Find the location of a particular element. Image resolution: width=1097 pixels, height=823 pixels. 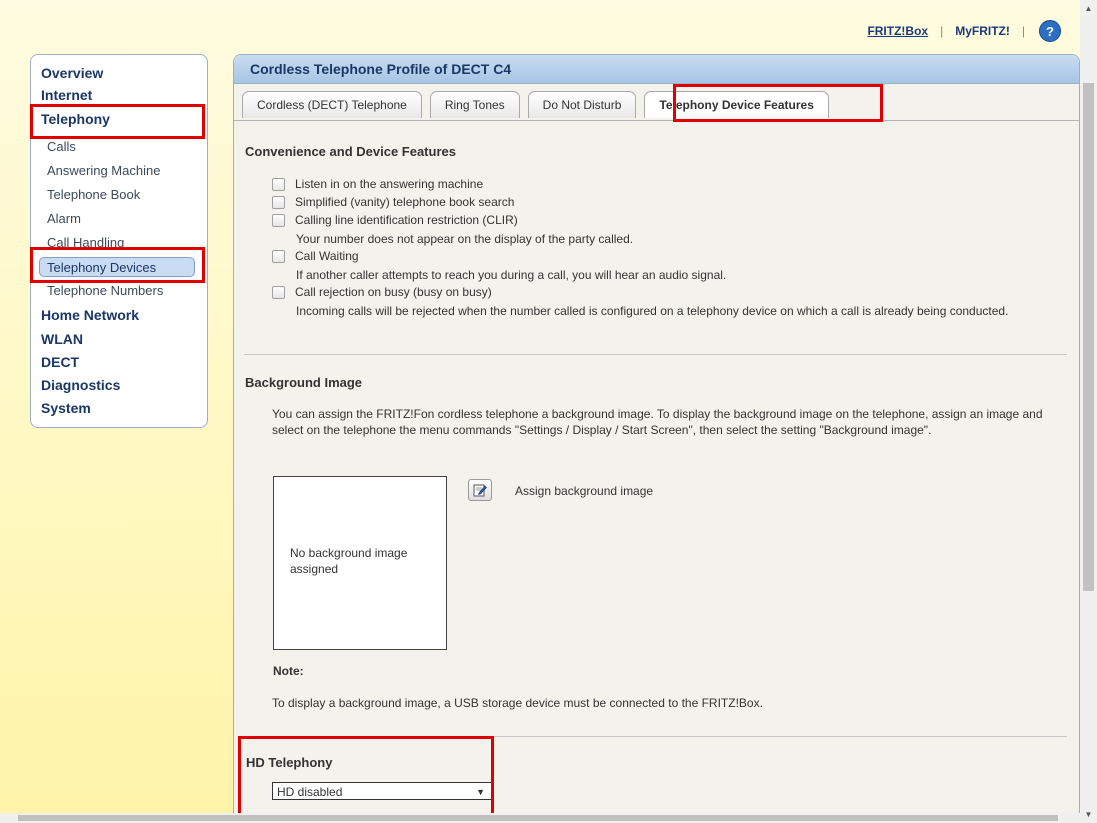

nav-calls: Calls is located at coordinates (61, 146).